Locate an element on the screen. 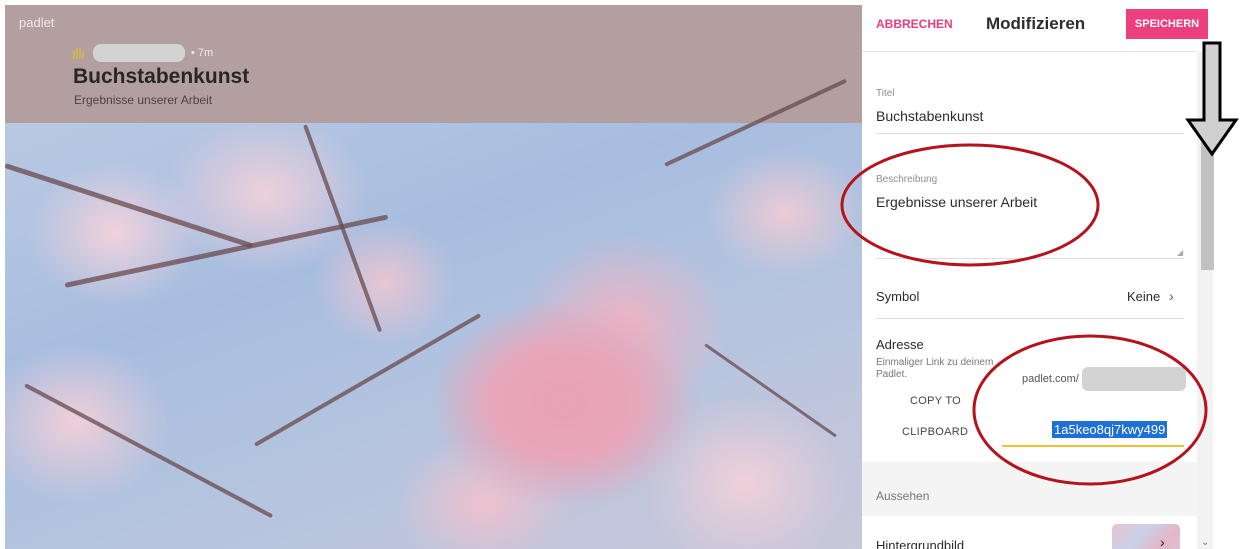 The width and height of the screenshot is (1244, 549). board-subtitle: Ergebnisse unserer Arbeit is located at coordinates (143, 100).